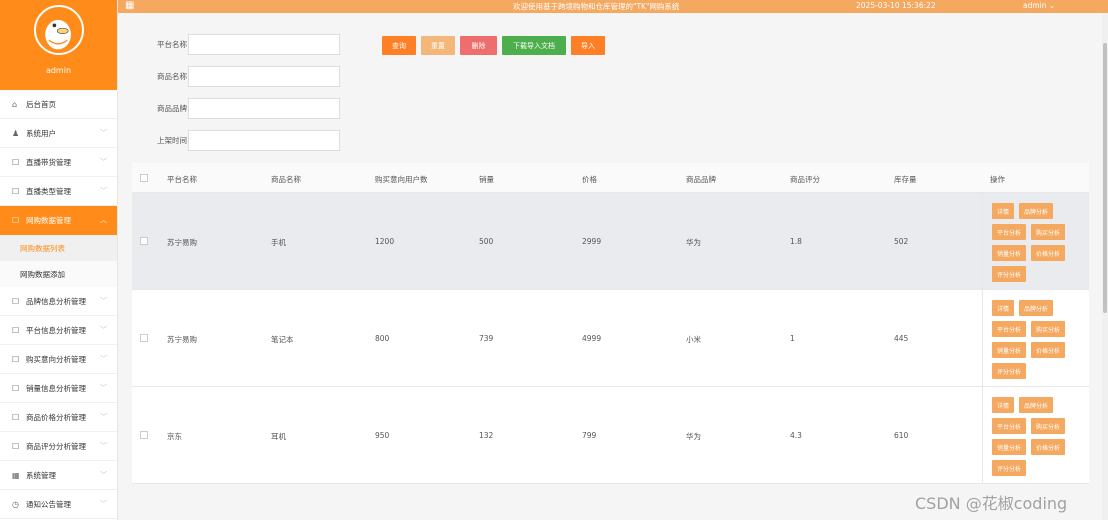 This screenshot has width=1108, height=520. I want to click on avatar, so click(59, 30).